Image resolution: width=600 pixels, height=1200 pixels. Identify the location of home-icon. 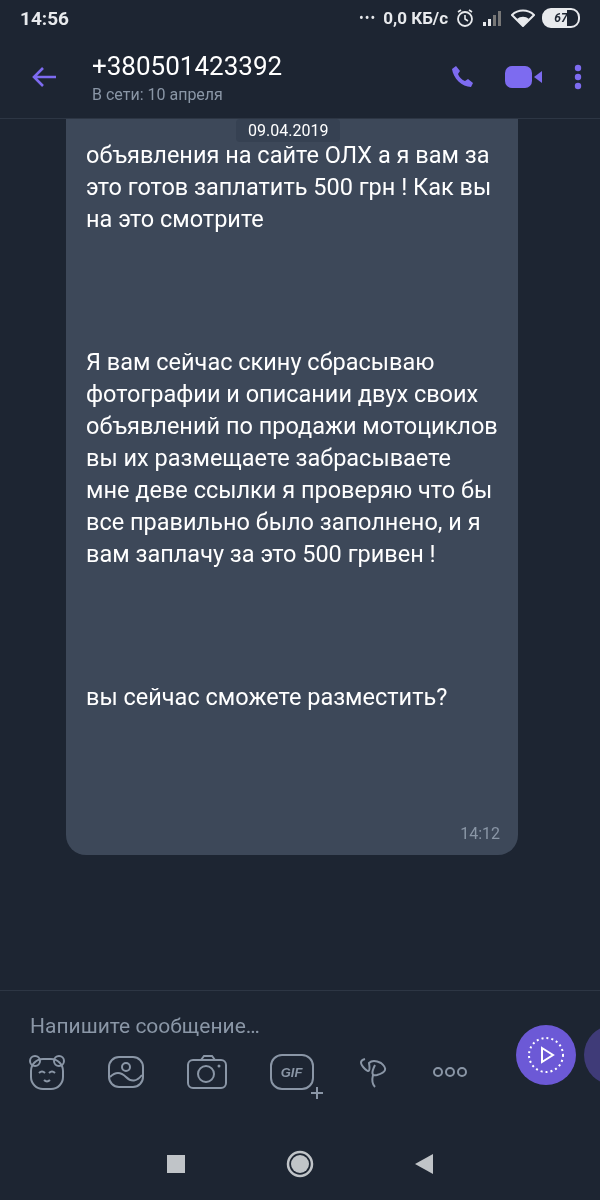
(300, 1164).